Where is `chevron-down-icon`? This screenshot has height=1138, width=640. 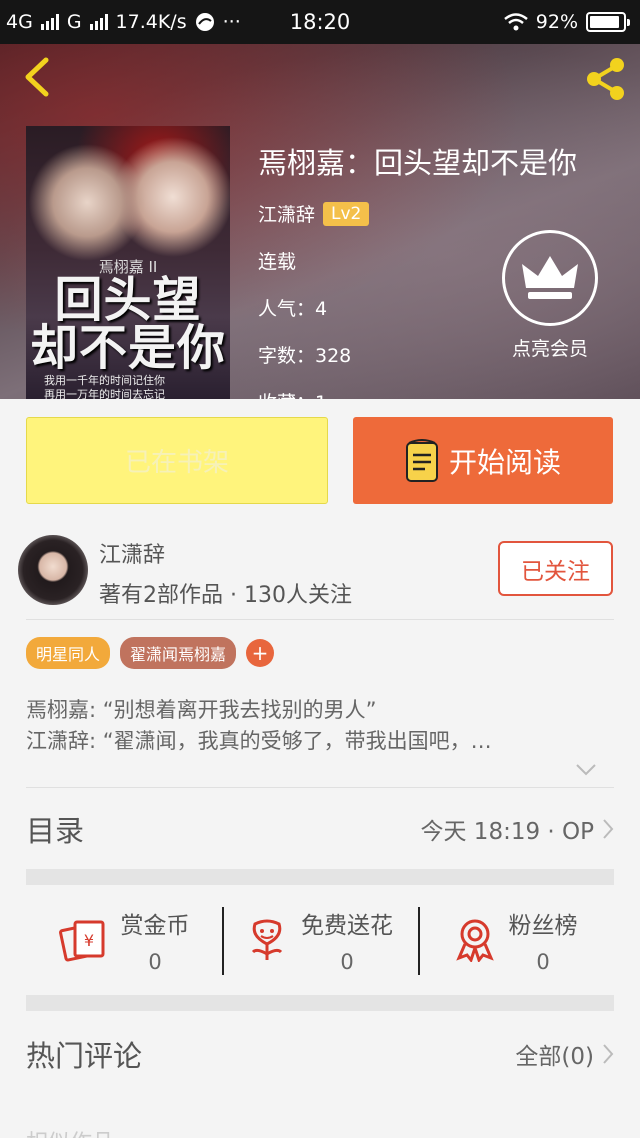 chevron-down-icon is located at coordinates (586, 770).